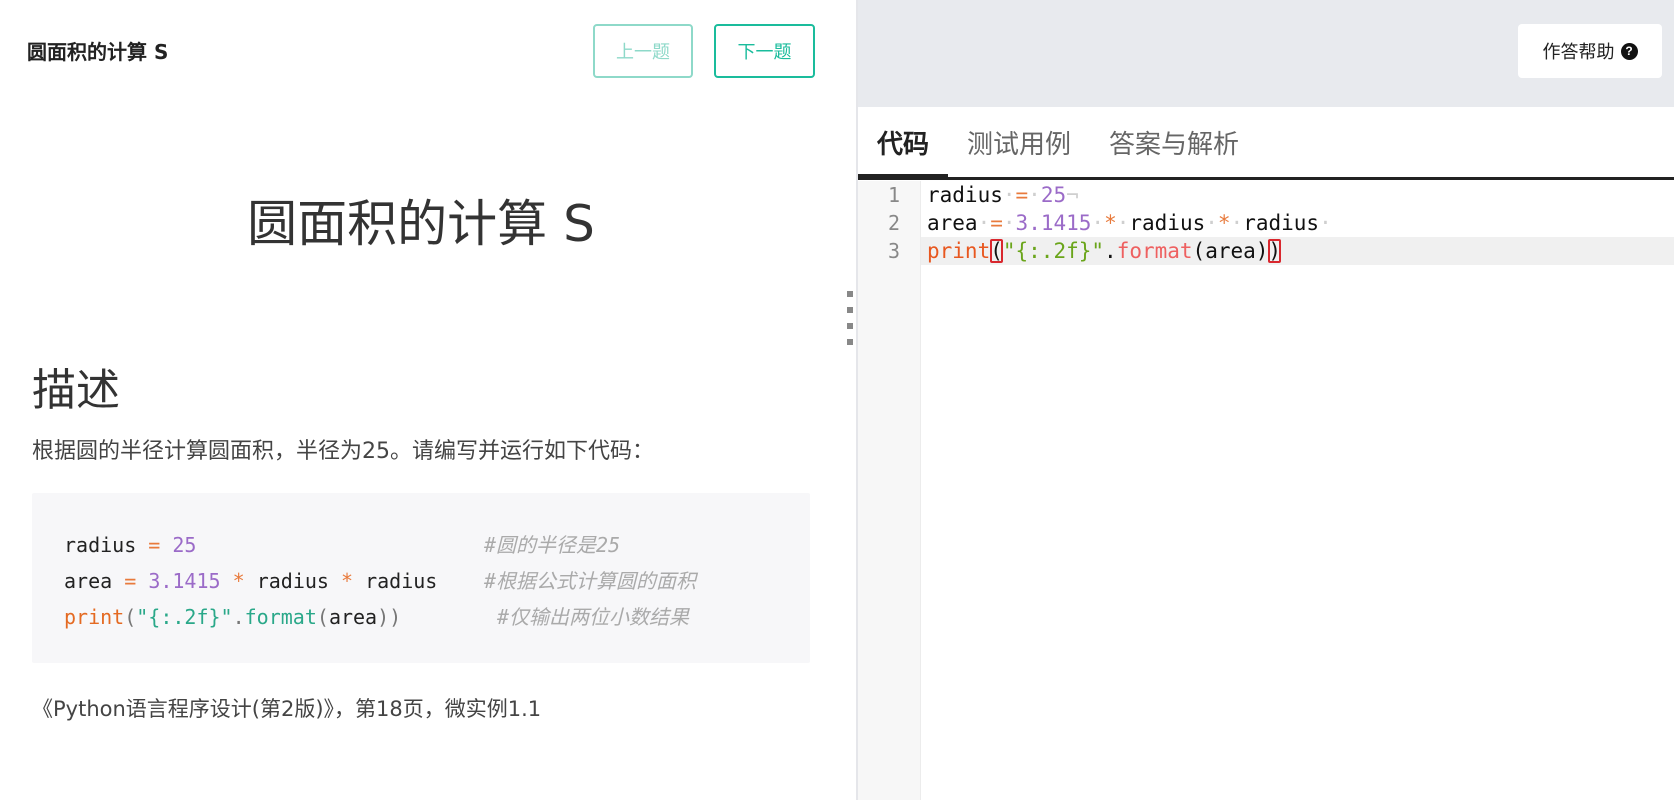  What do you see at coordinates (421, 617) in the screenshot?
I see `code-line: print("{:.2f}".format(area)) #仅输出两位小数结果` at bounding box center [421, 617].